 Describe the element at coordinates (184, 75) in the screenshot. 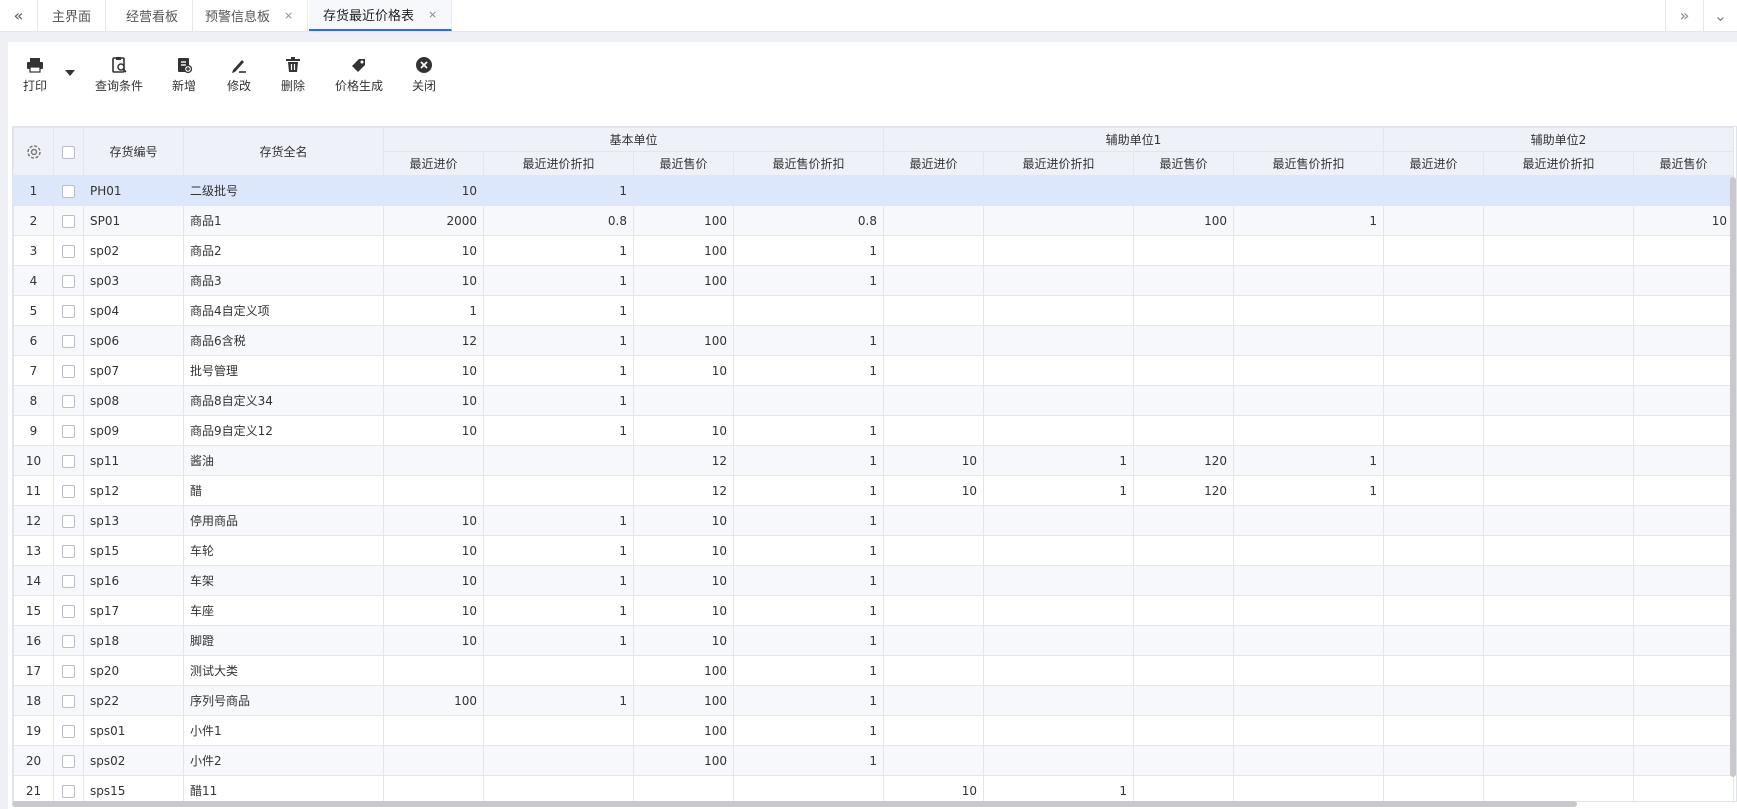

I see `add-button: 新增` at that location.